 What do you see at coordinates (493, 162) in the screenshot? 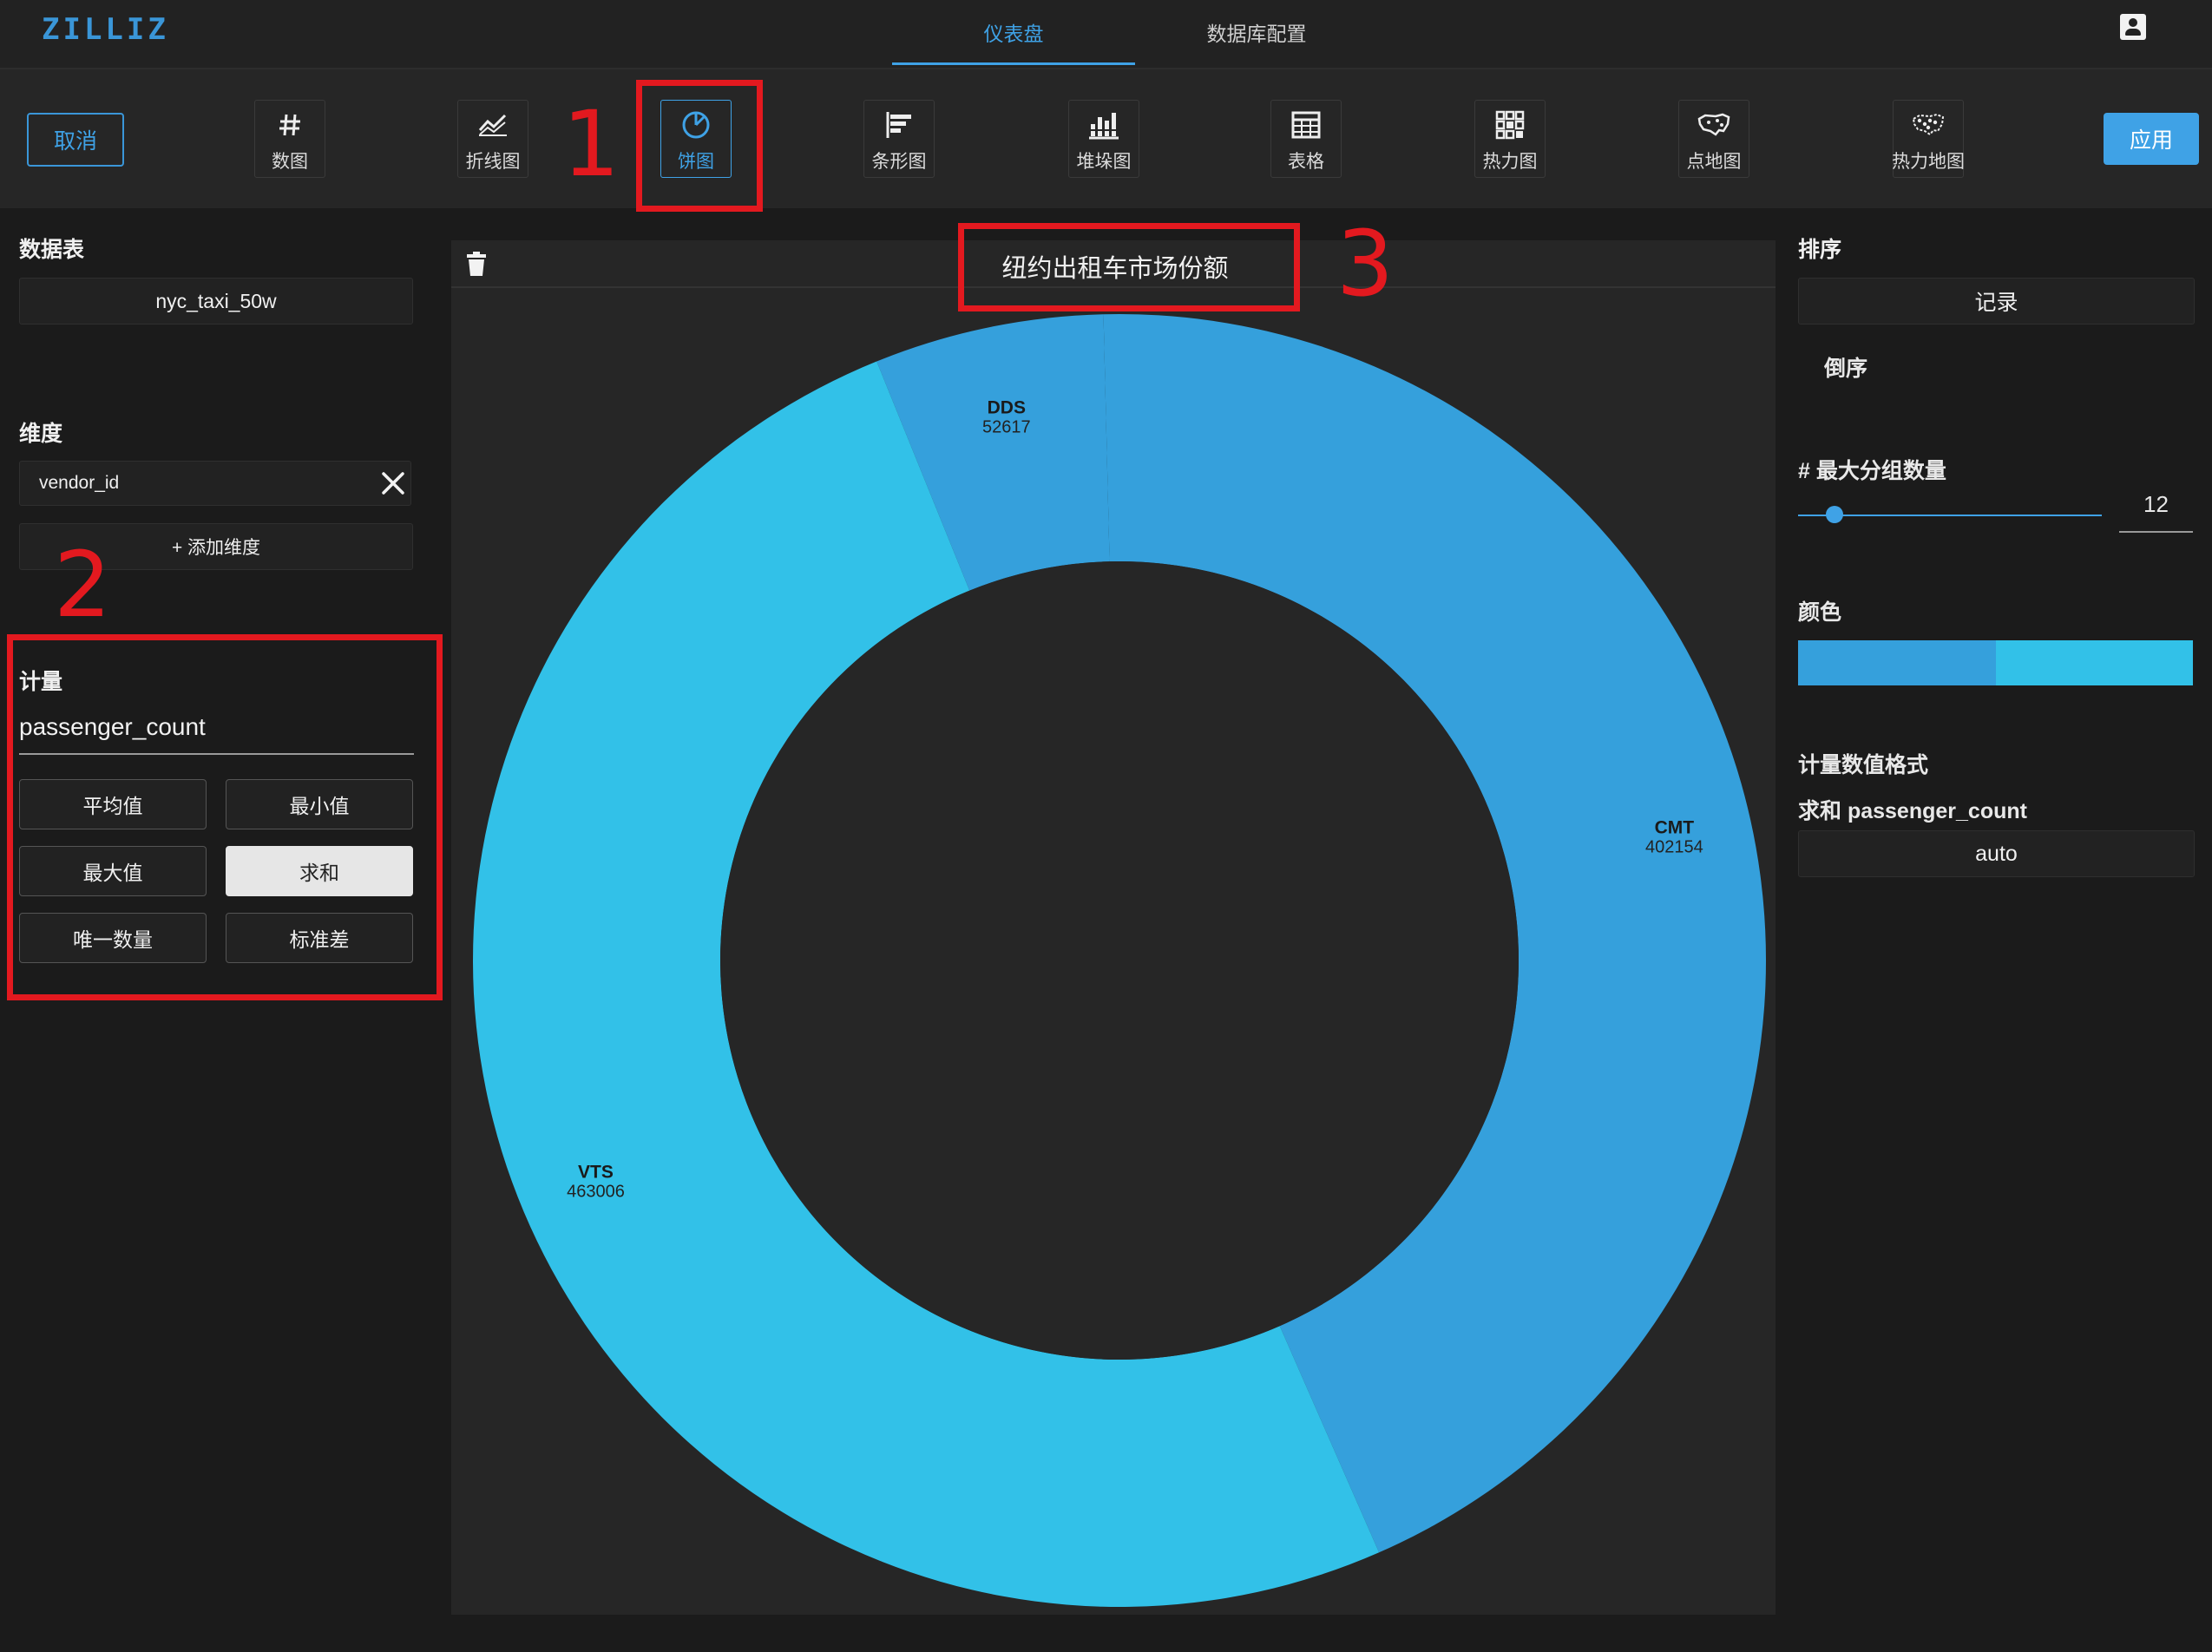
I see `chart-type-label: 折线图` at bounding box center [493, 162].